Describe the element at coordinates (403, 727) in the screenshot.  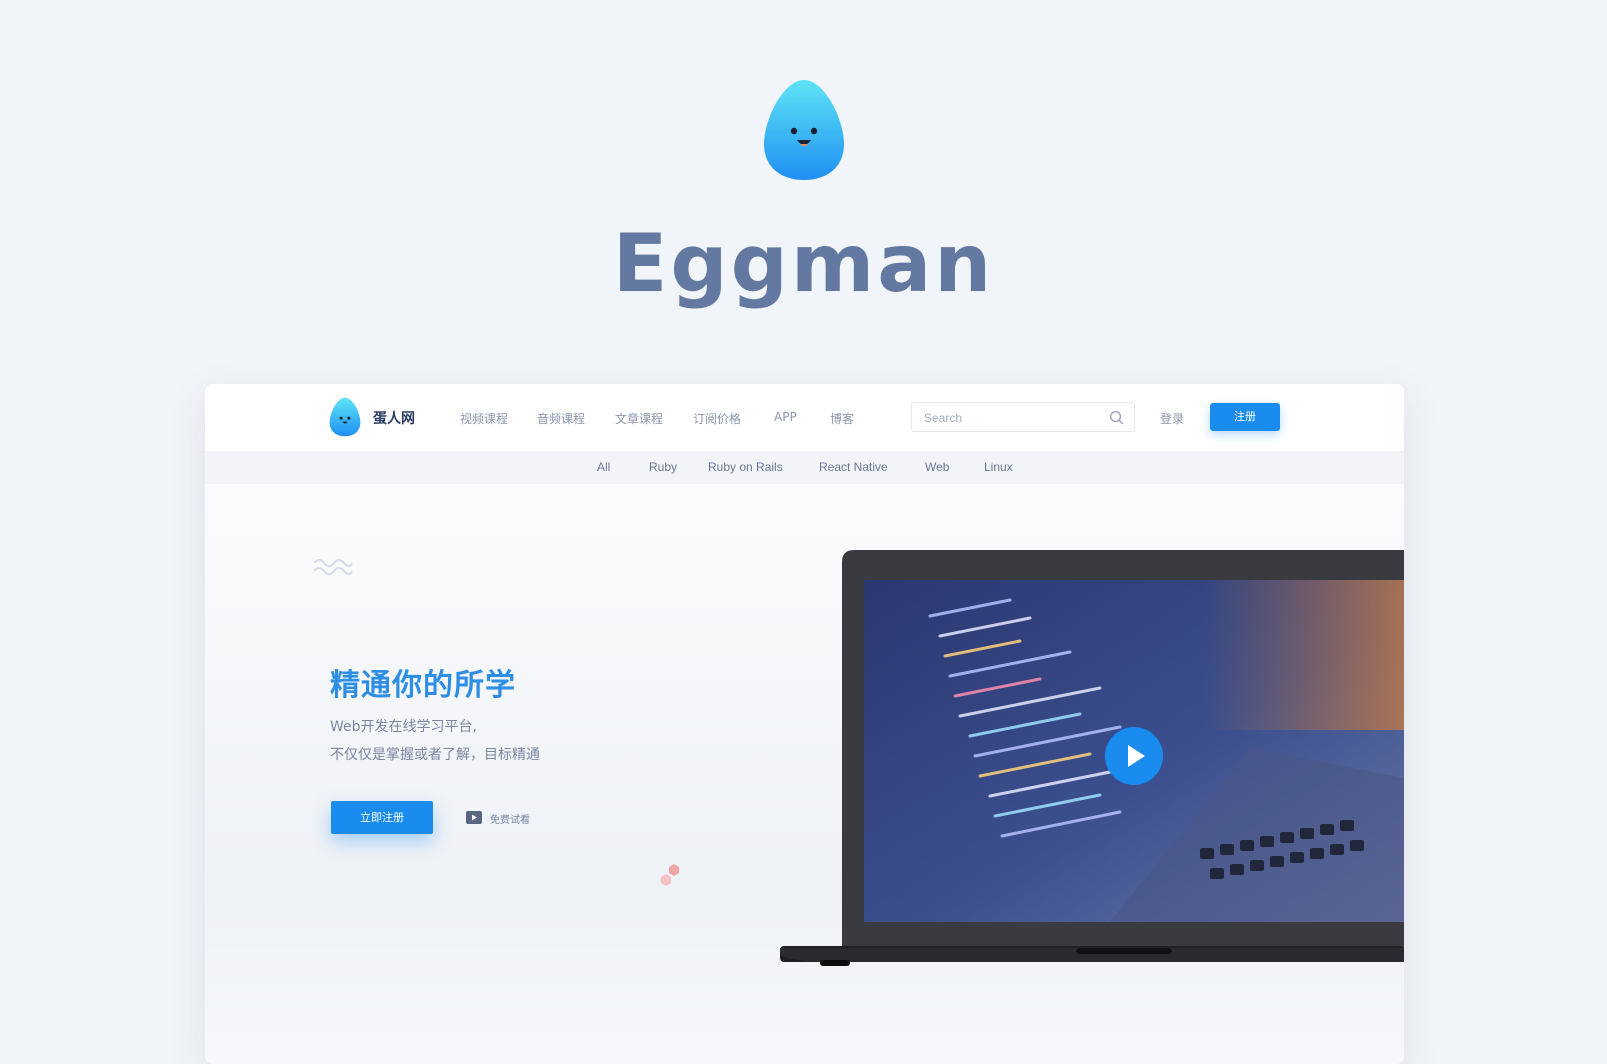
I see `hero-subtitle-line1: Web开发在线学习平台,` at that location.